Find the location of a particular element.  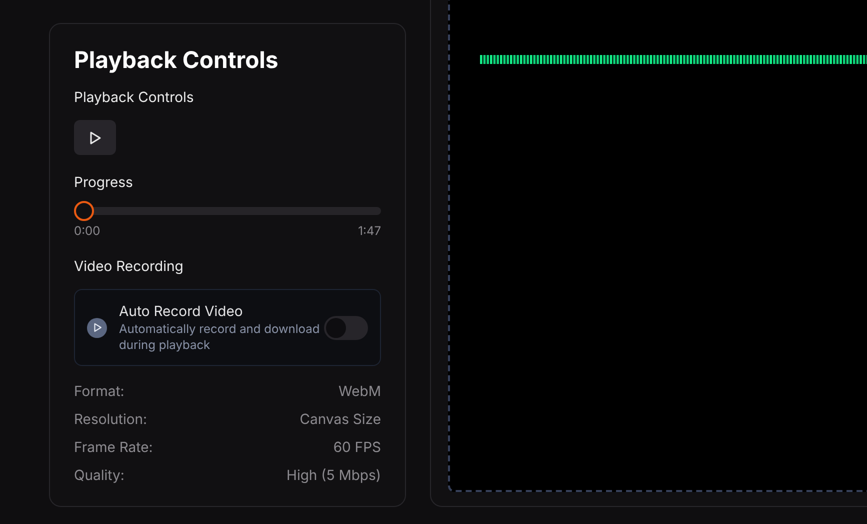

detail-value: WebM is located at coordinates (359, 392).